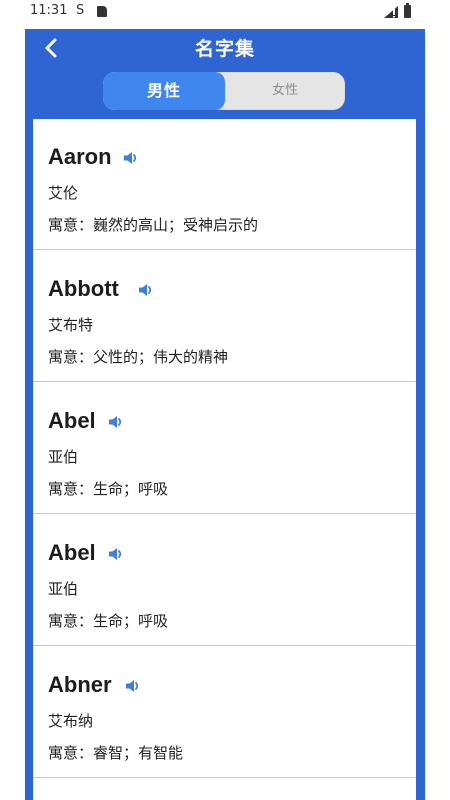 The image size is (450, 800). What do you see at coordinates (225, 12) in the screenshot?
I see `status-bar: 11:31 S` at bounding box center [225, 12].